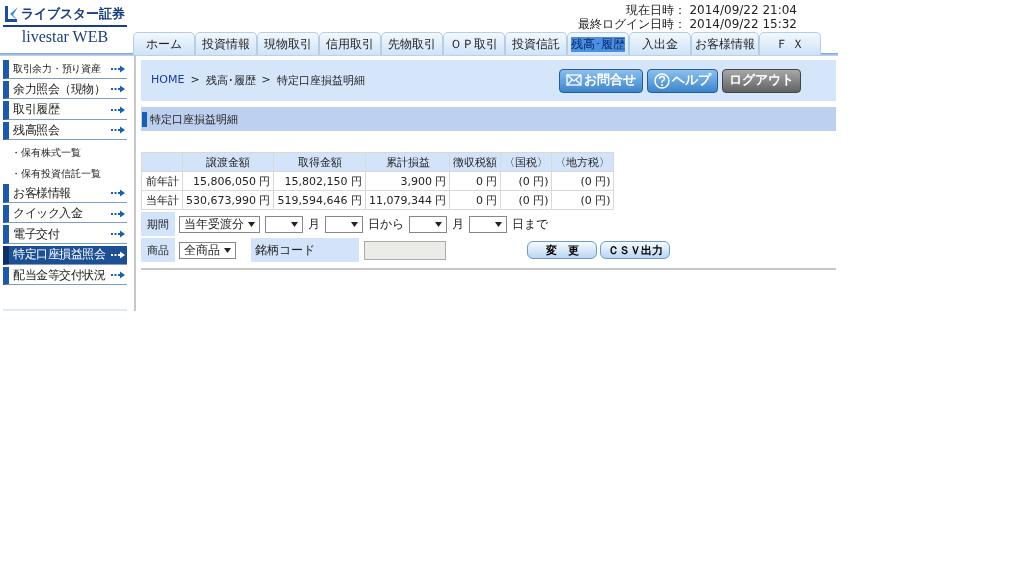  Describe the element at coordinates (725, 43) in the screenshot. I see `nav-tab: お客様情報` at that location.